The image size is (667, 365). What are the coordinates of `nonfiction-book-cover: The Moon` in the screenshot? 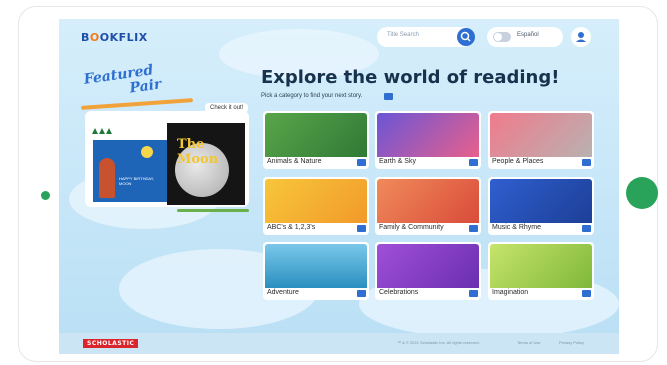 It's located at (206, 164).